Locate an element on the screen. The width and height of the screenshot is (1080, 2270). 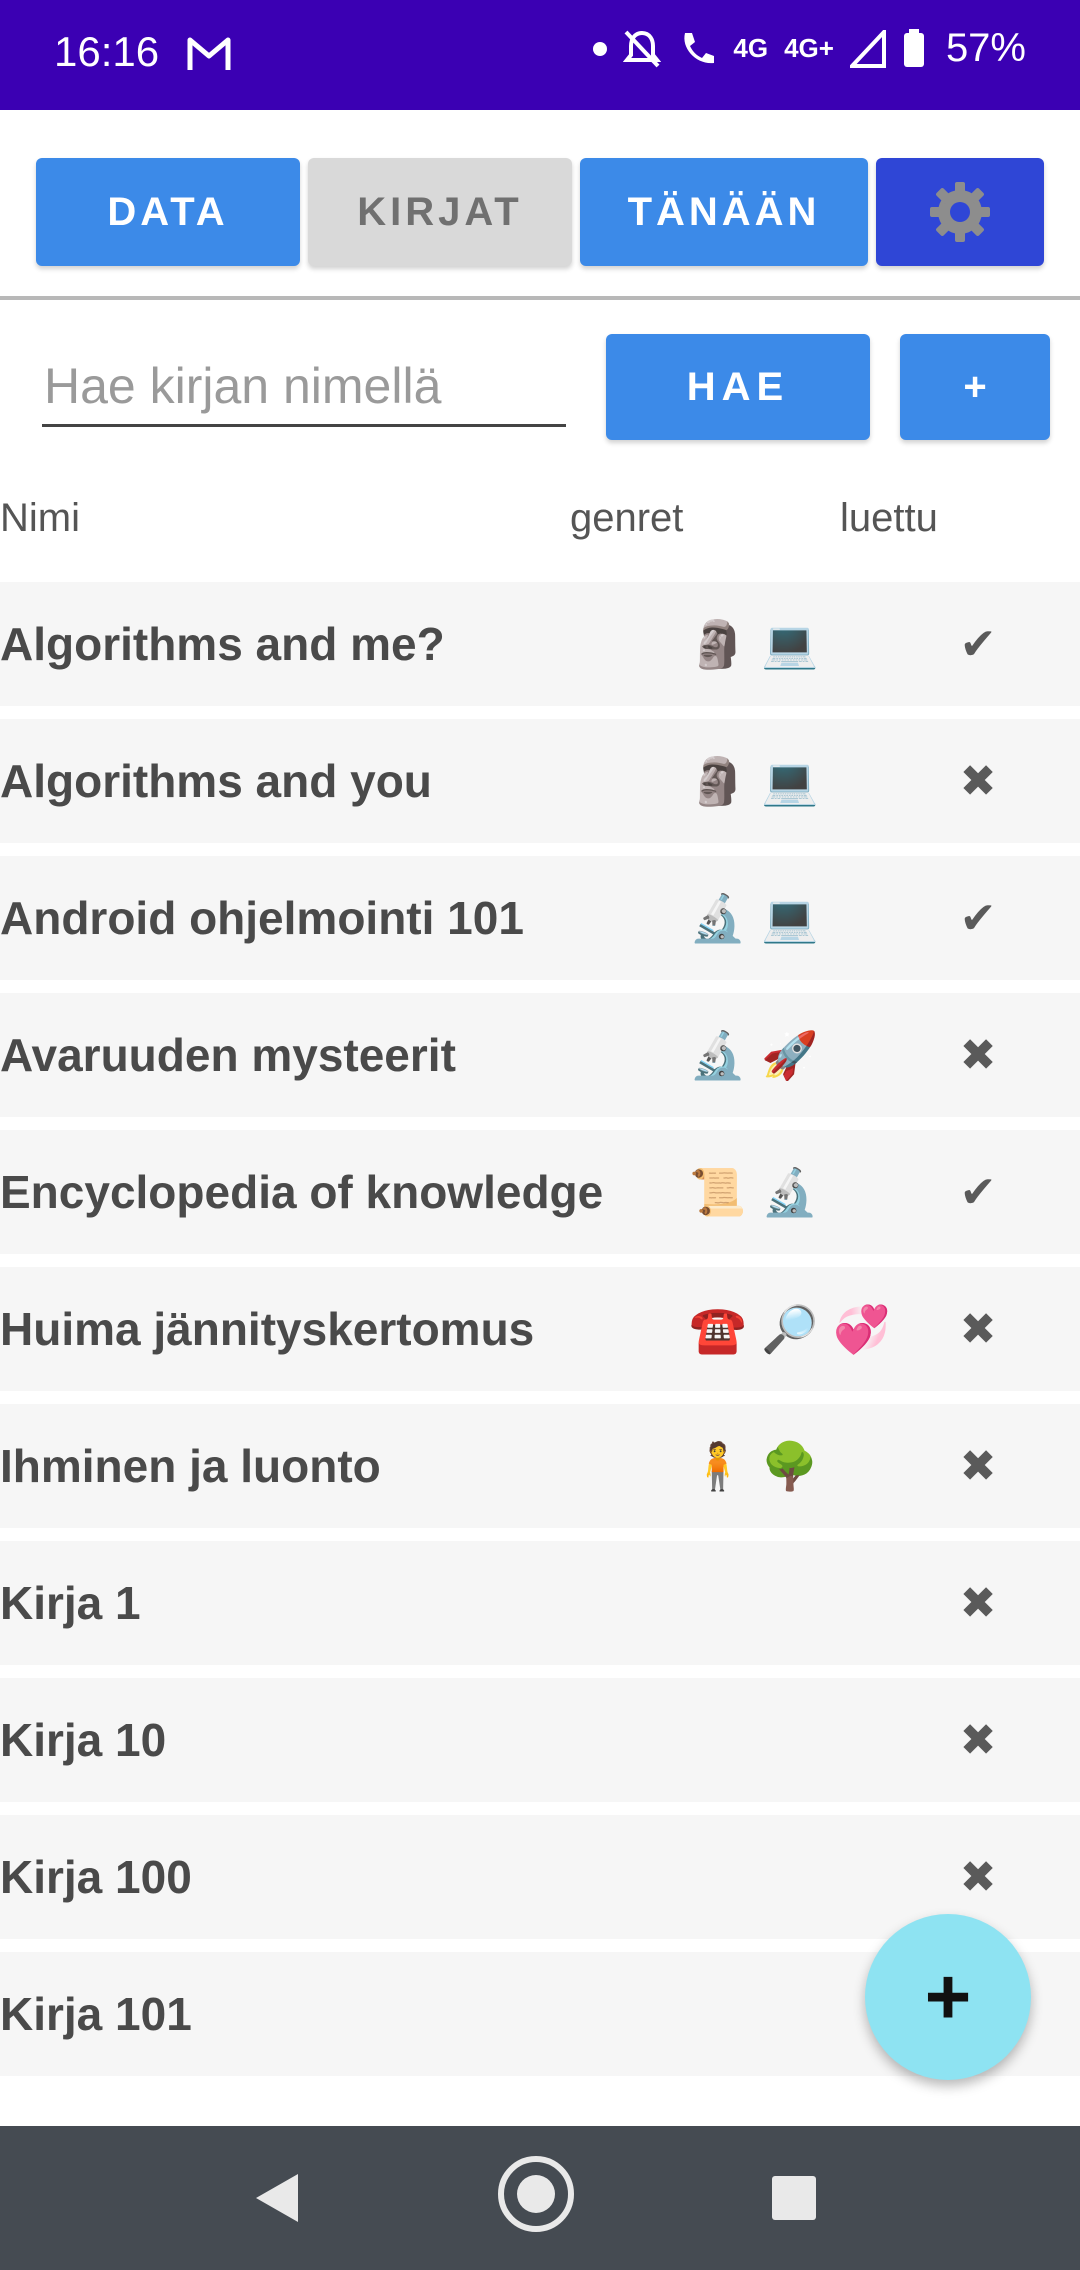
magnifier-icon: 🔎 is located at coordinates (790, 1328).